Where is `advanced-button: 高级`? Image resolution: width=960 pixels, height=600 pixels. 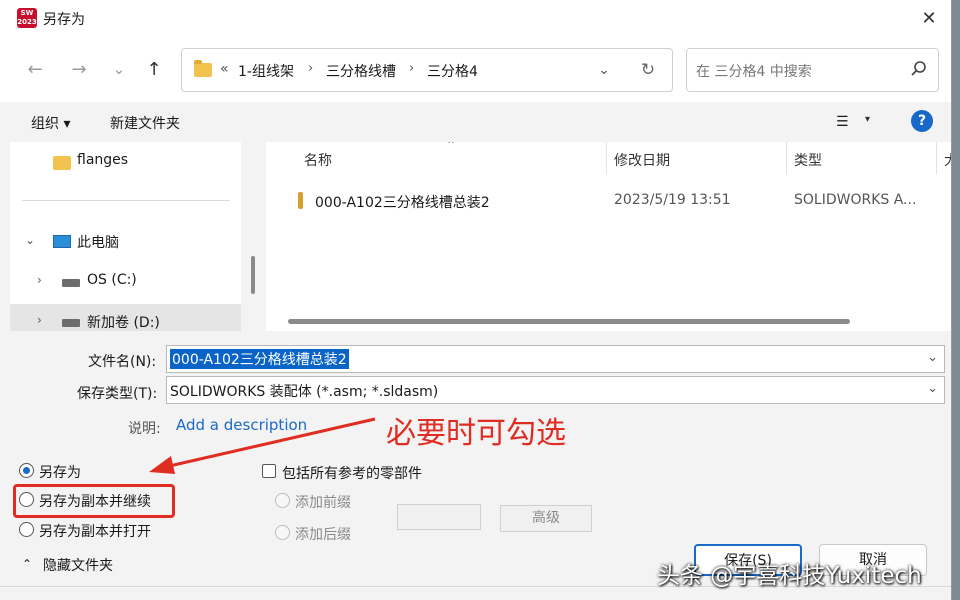 advanced-button: 高级 is located at coordinates (546, 518).